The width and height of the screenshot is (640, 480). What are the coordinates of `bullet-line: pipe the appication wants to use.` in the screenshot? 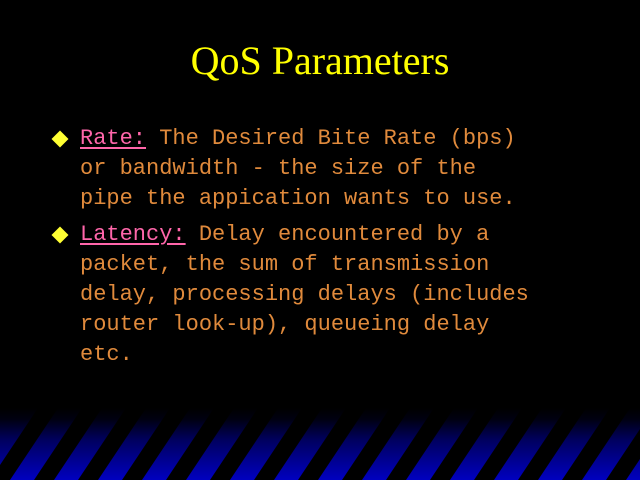 It's located at (298, 198).